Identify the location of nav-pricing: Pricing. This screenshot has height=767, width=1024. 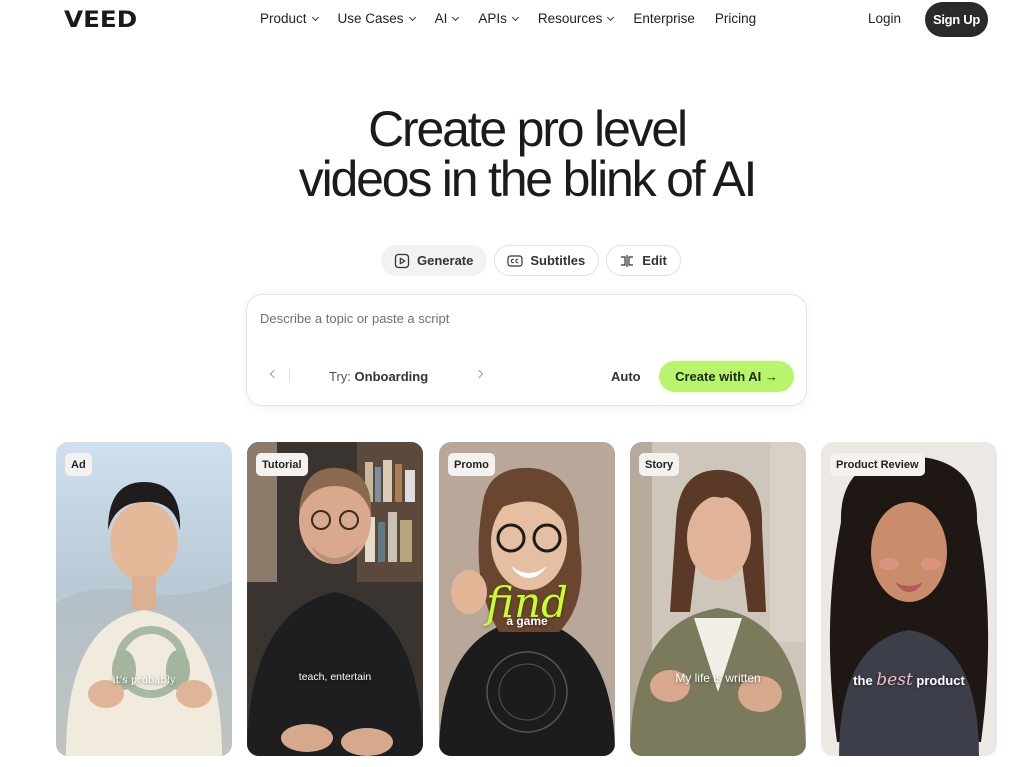
(735, 18).